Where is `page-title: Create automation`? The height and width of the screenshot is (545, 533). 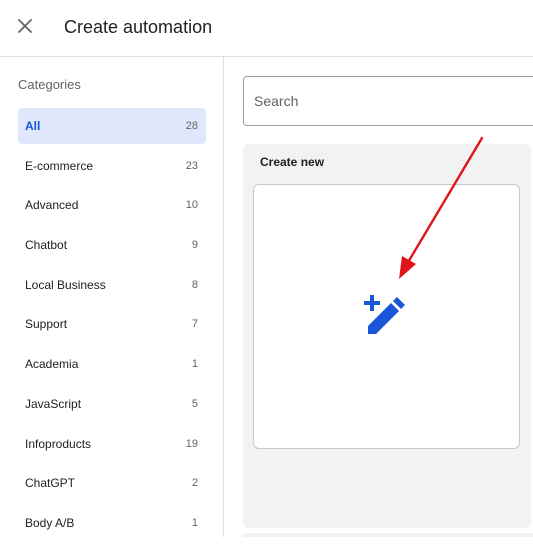 page-title: Create automation is located at coordinates (138, 27).